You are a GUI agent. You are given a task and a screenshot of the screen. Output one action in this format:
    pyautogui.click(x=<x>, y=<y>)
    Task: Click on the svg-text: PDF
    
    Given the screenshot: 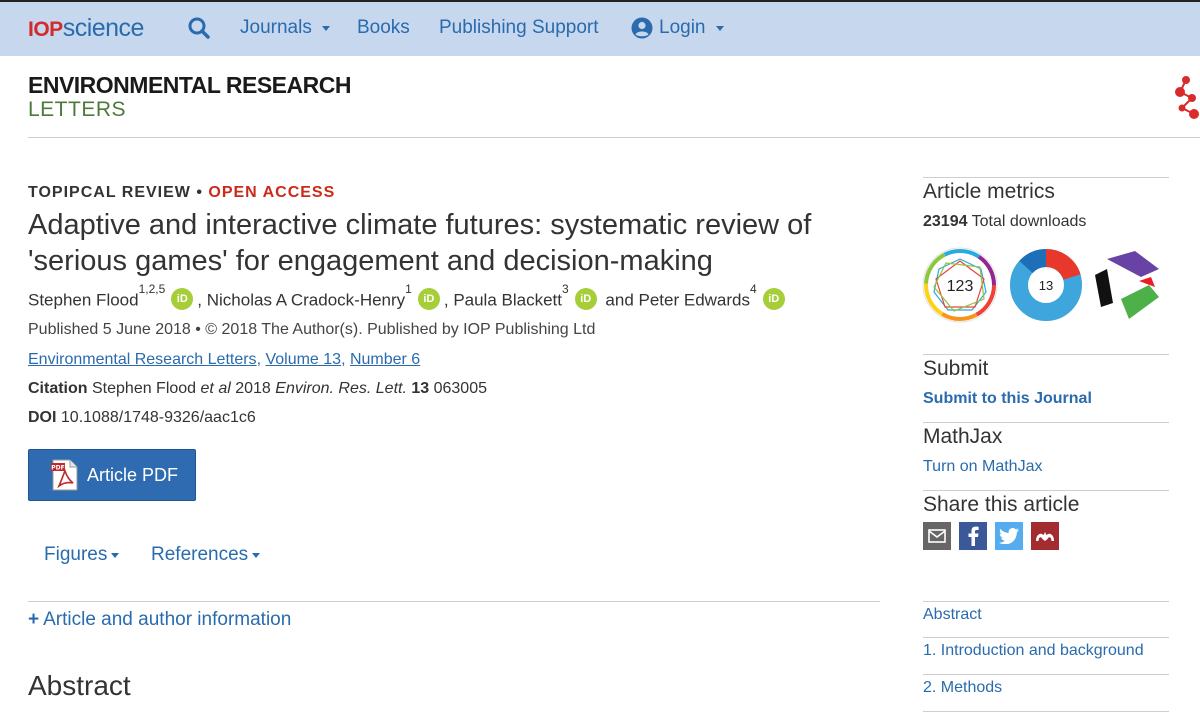 What is the action you would take?
    pyautogui.click(x=57, y=468)
    